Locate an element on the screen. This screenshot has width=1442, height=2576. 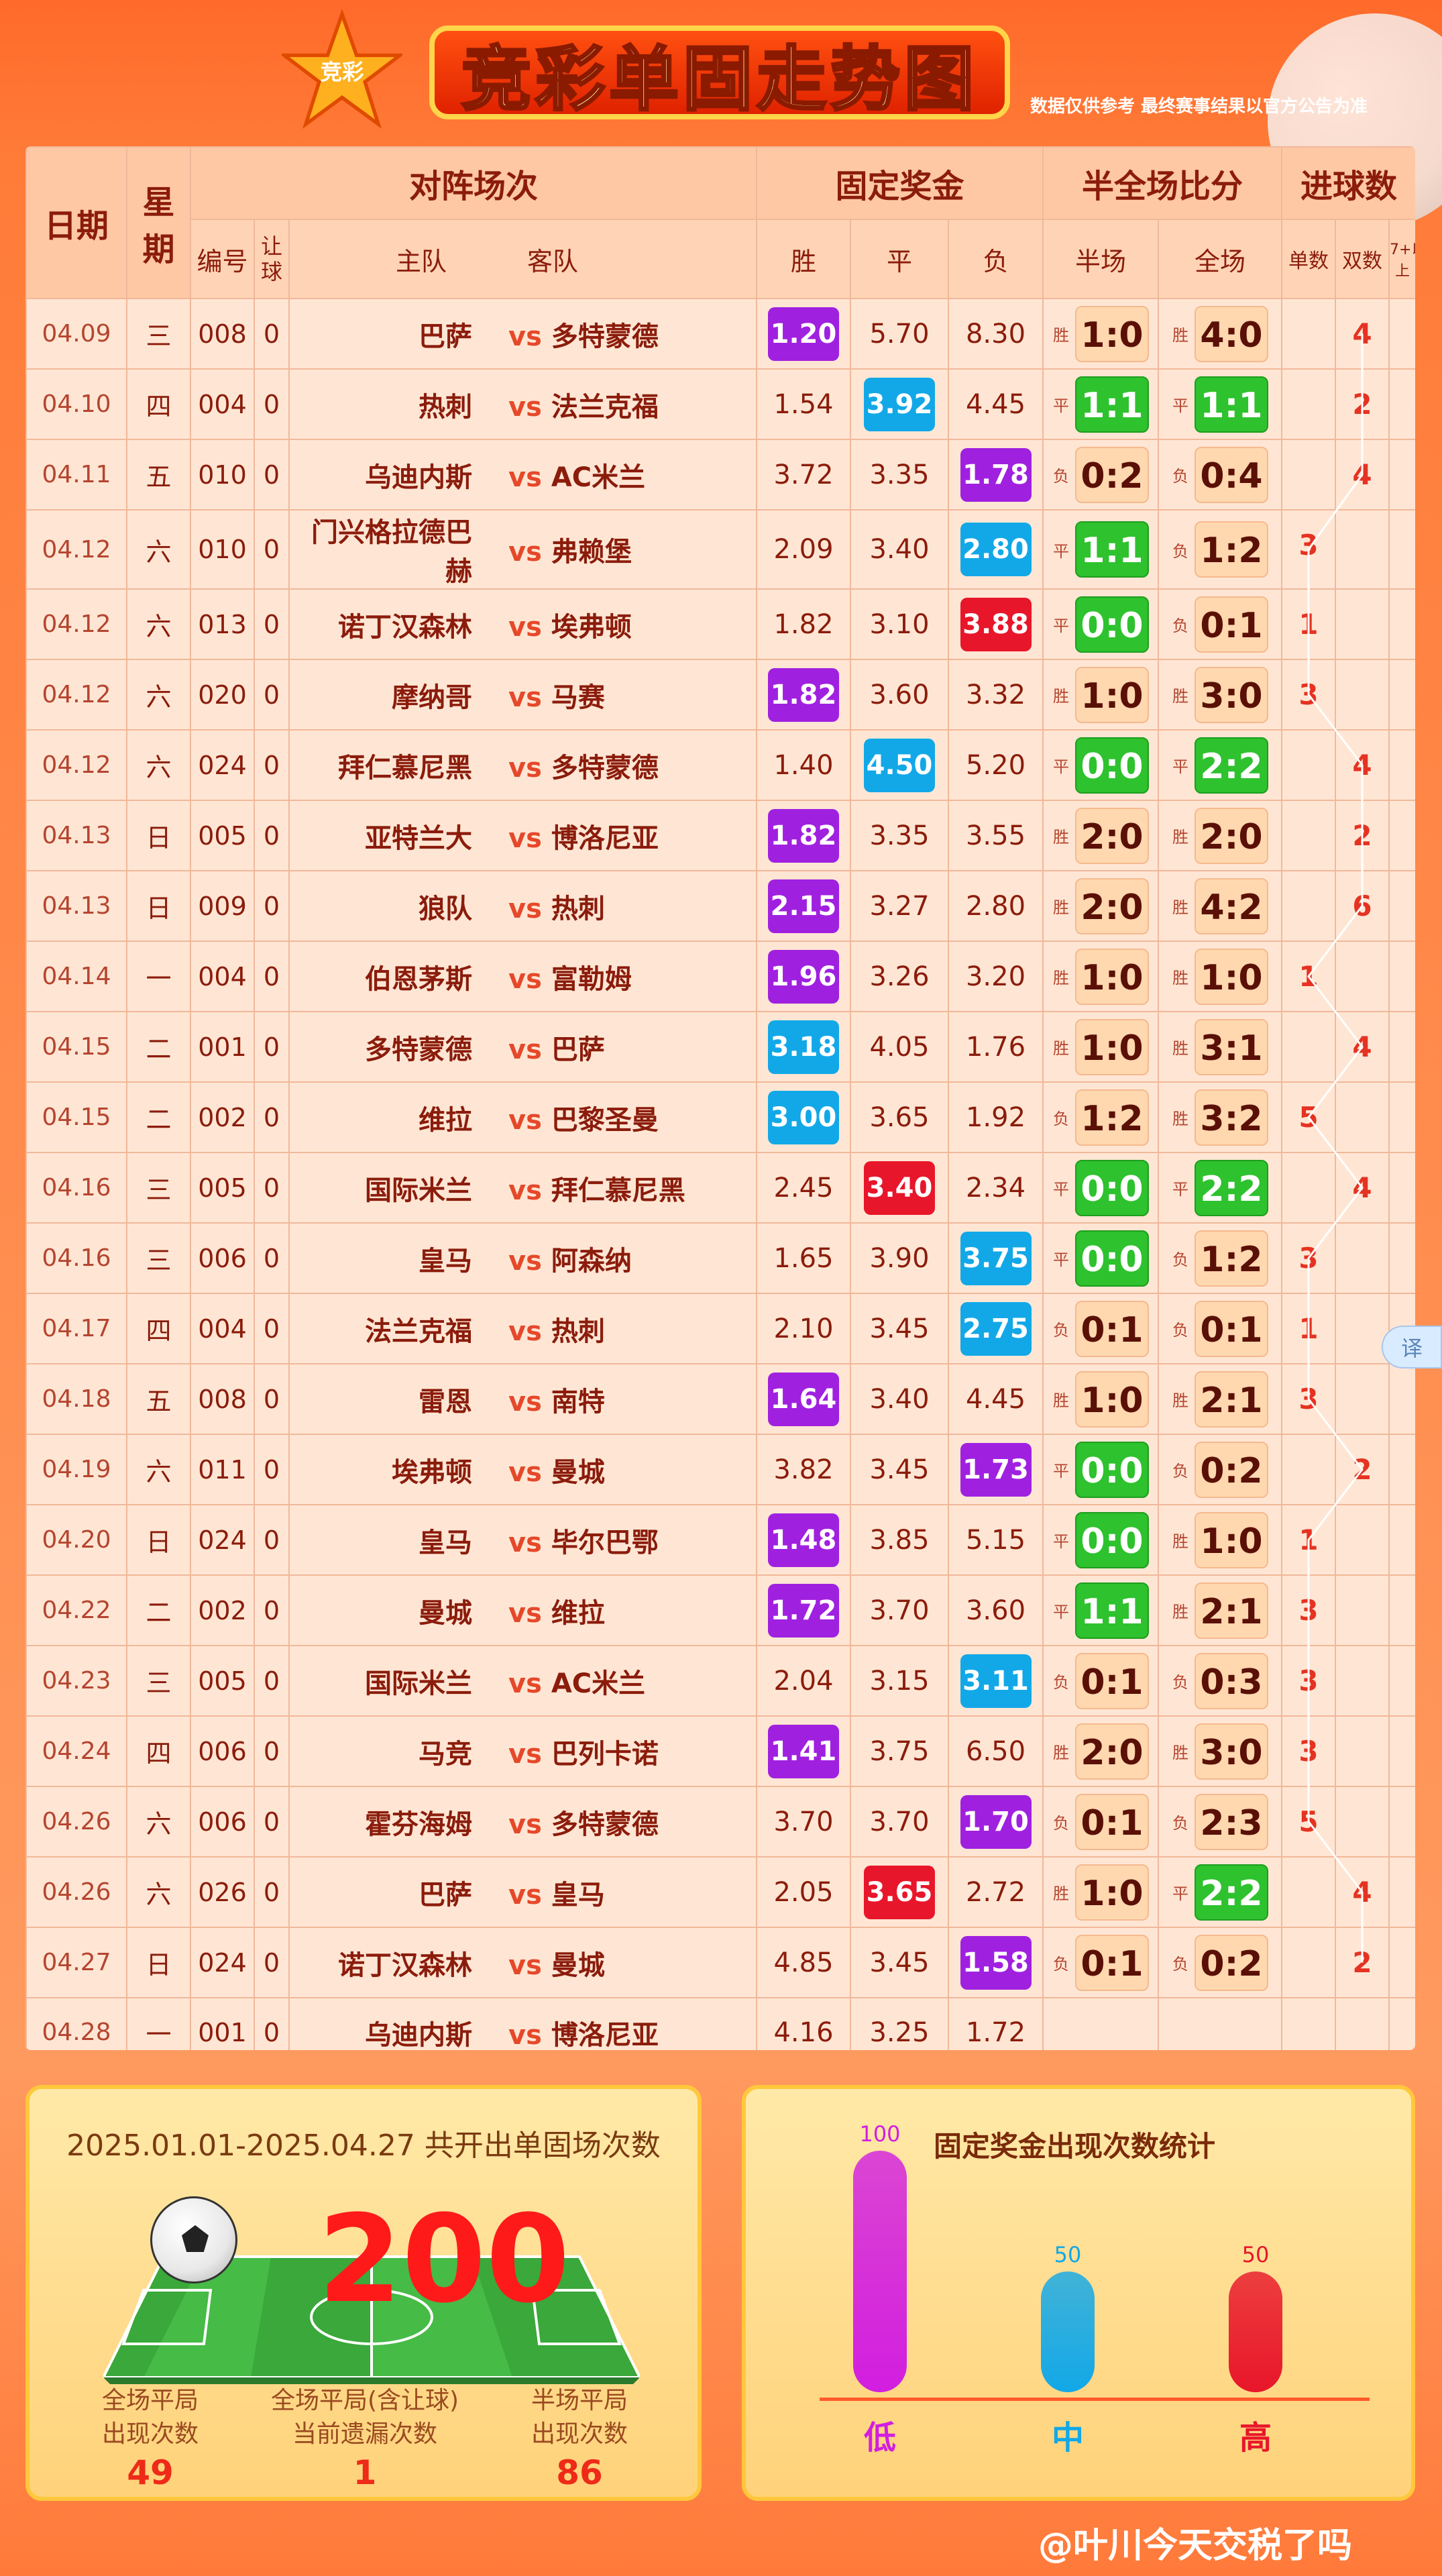
col-odds: 固定奖金 is located at coordinates (900, 183).